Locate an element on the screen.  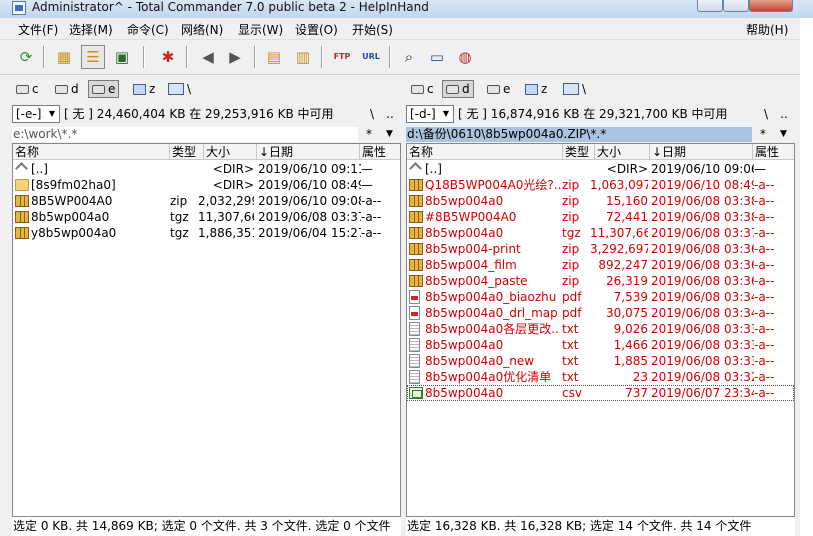
right-drive-d-button: d is located at coordinates (458, 89).